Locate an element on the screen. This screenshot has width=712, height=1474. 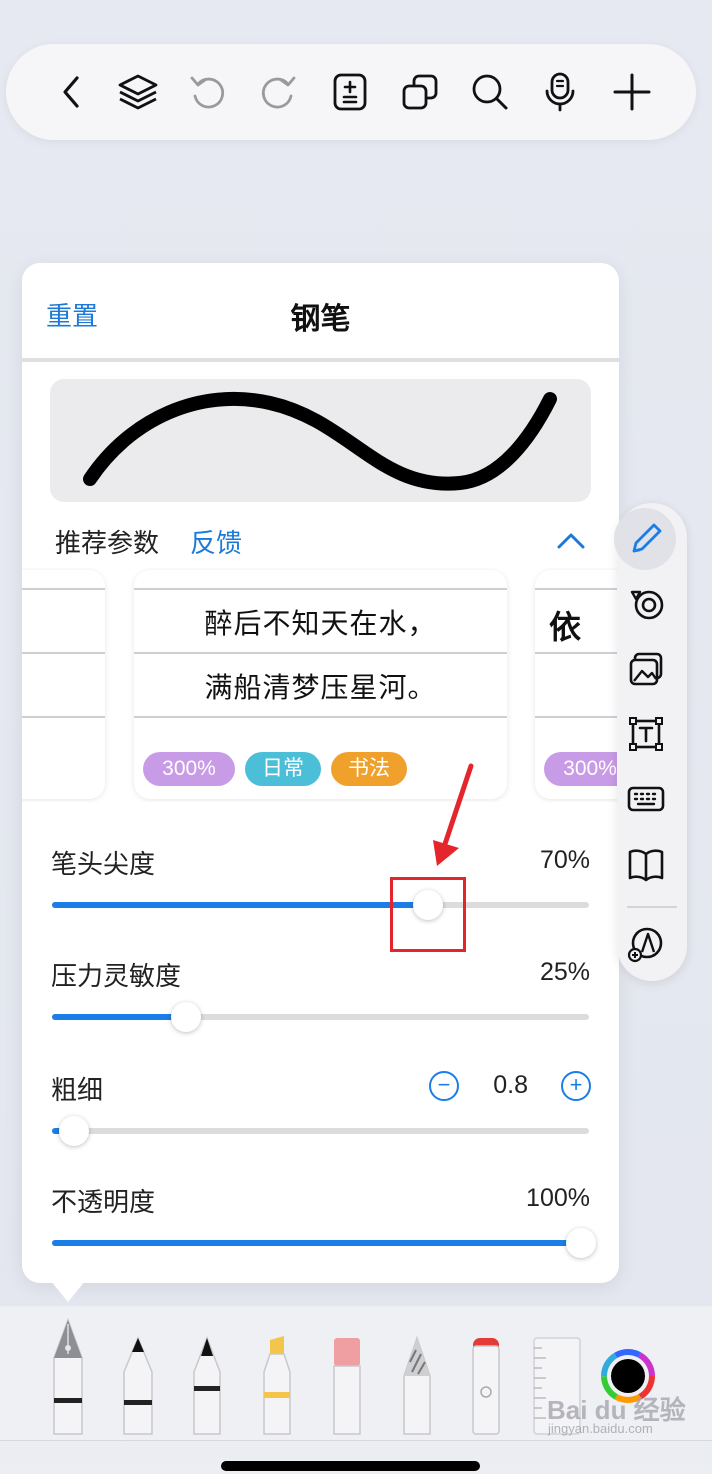
top-toolbar is located at coordinates (351, 92).